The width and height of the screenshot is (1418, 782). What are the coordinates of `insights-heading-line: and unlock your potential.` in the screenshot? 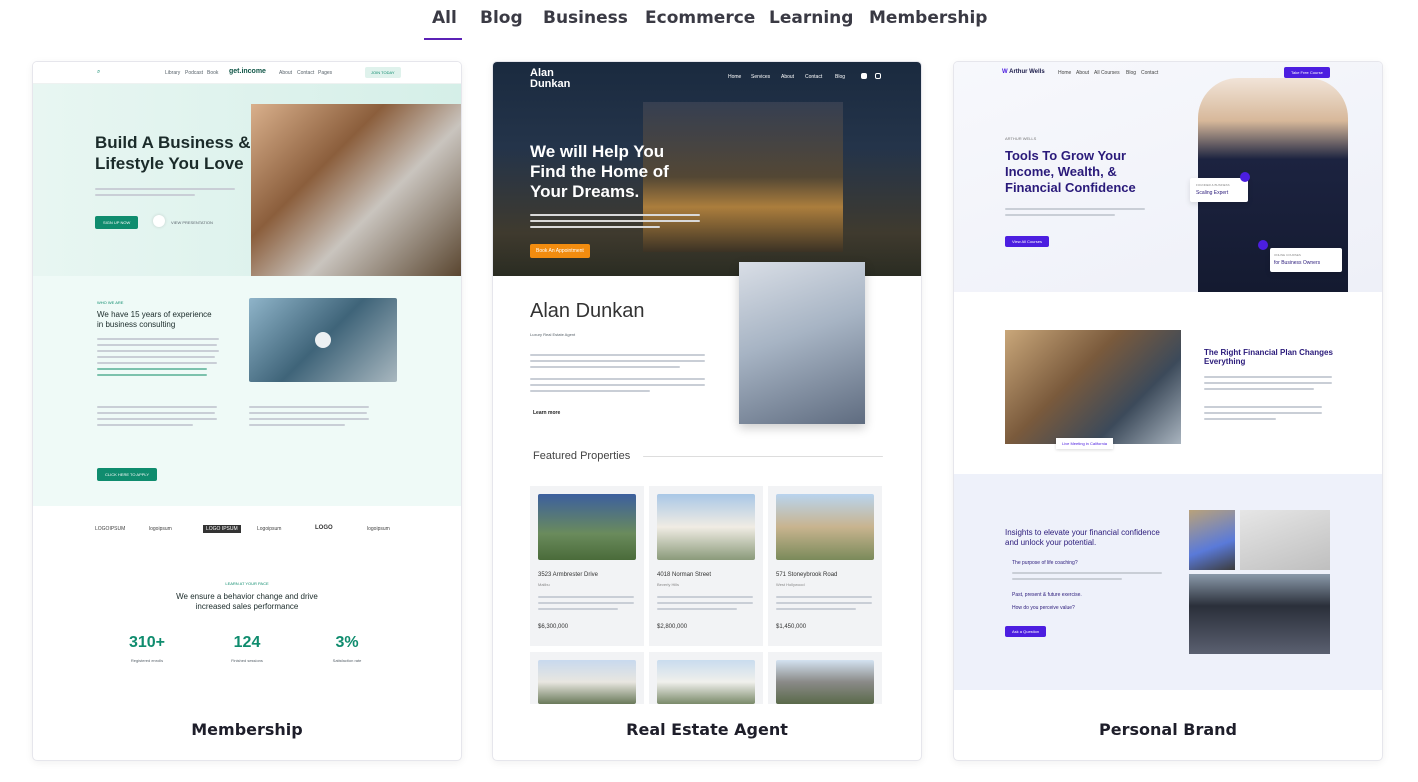 It's located at (1051, 542).